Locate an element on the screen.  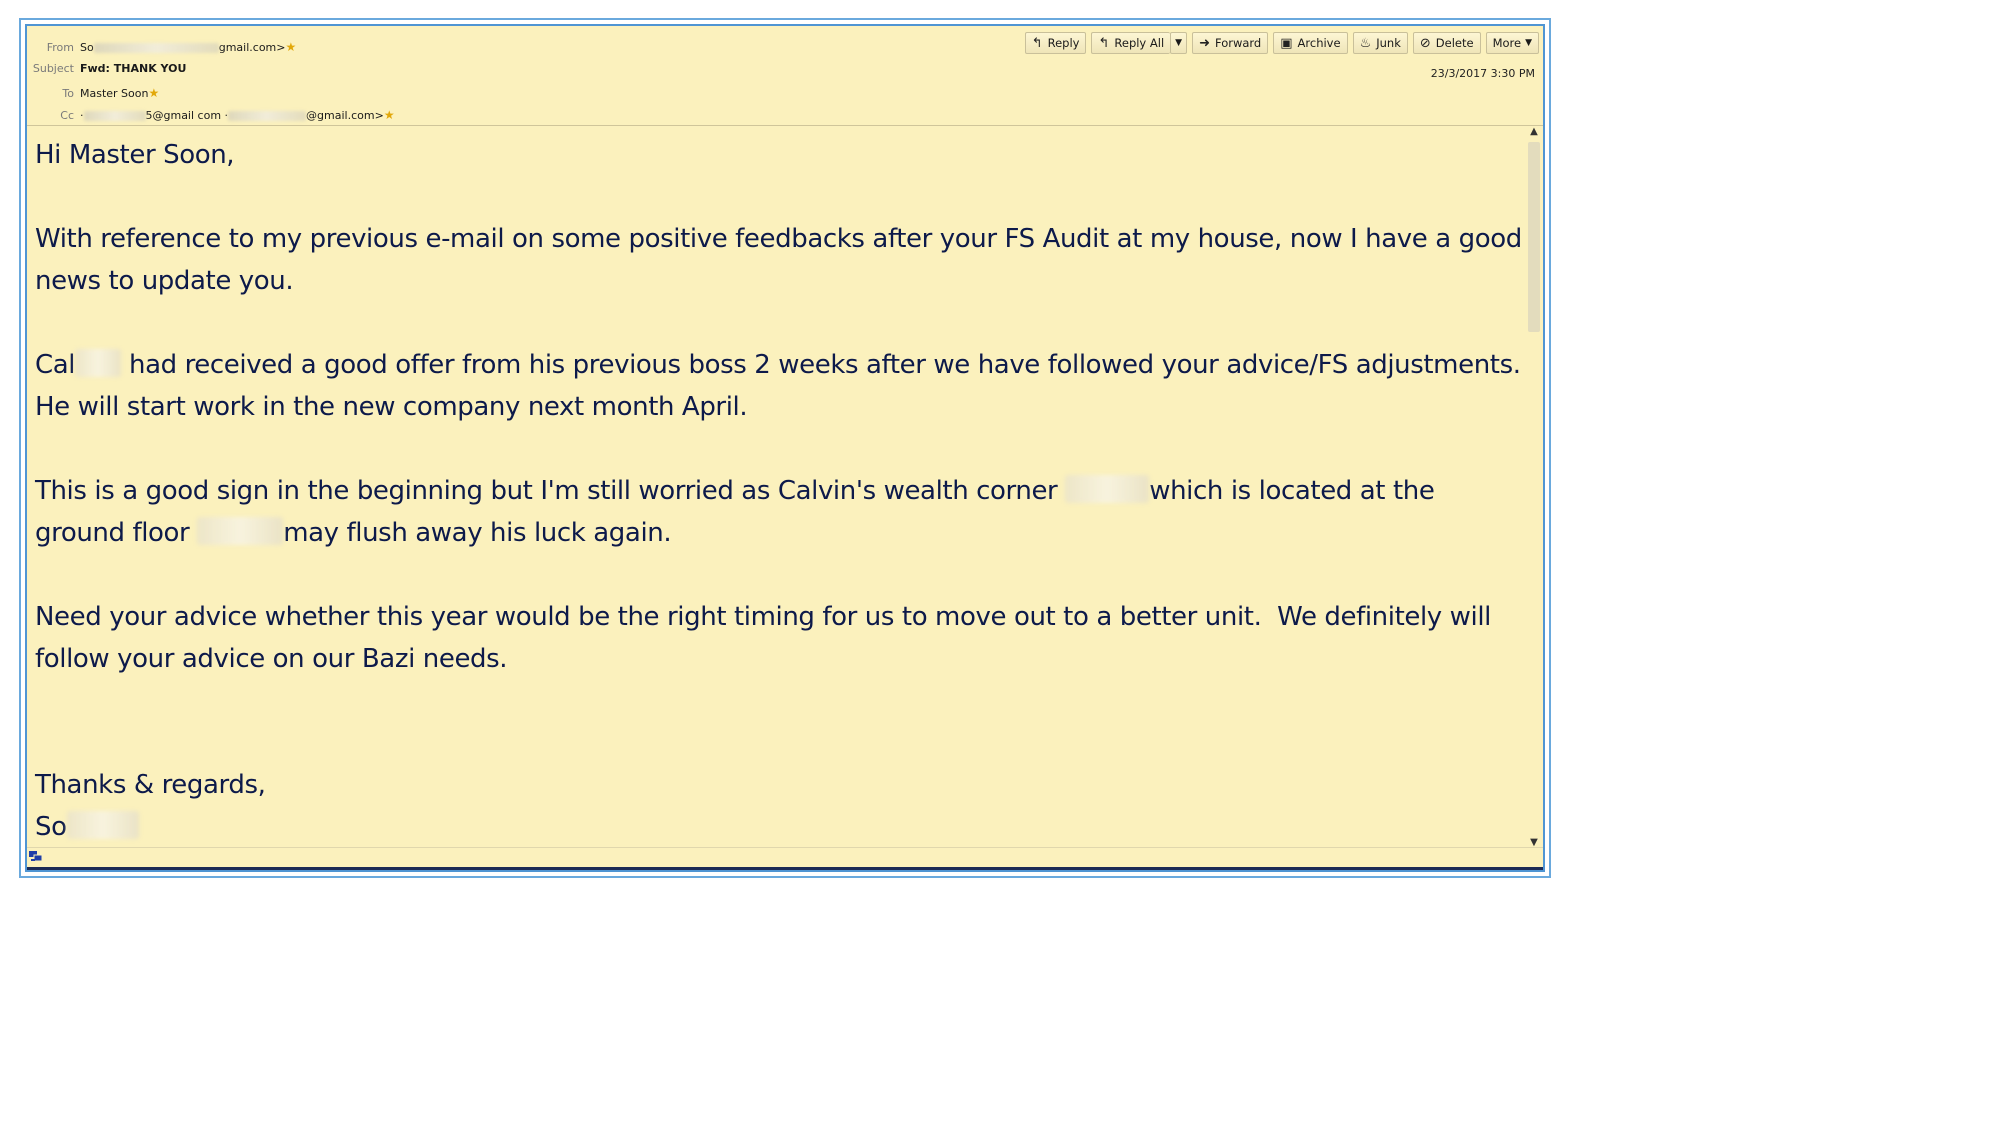
delete-button: ⊘ Delete is located at coordinates (1446, 43).